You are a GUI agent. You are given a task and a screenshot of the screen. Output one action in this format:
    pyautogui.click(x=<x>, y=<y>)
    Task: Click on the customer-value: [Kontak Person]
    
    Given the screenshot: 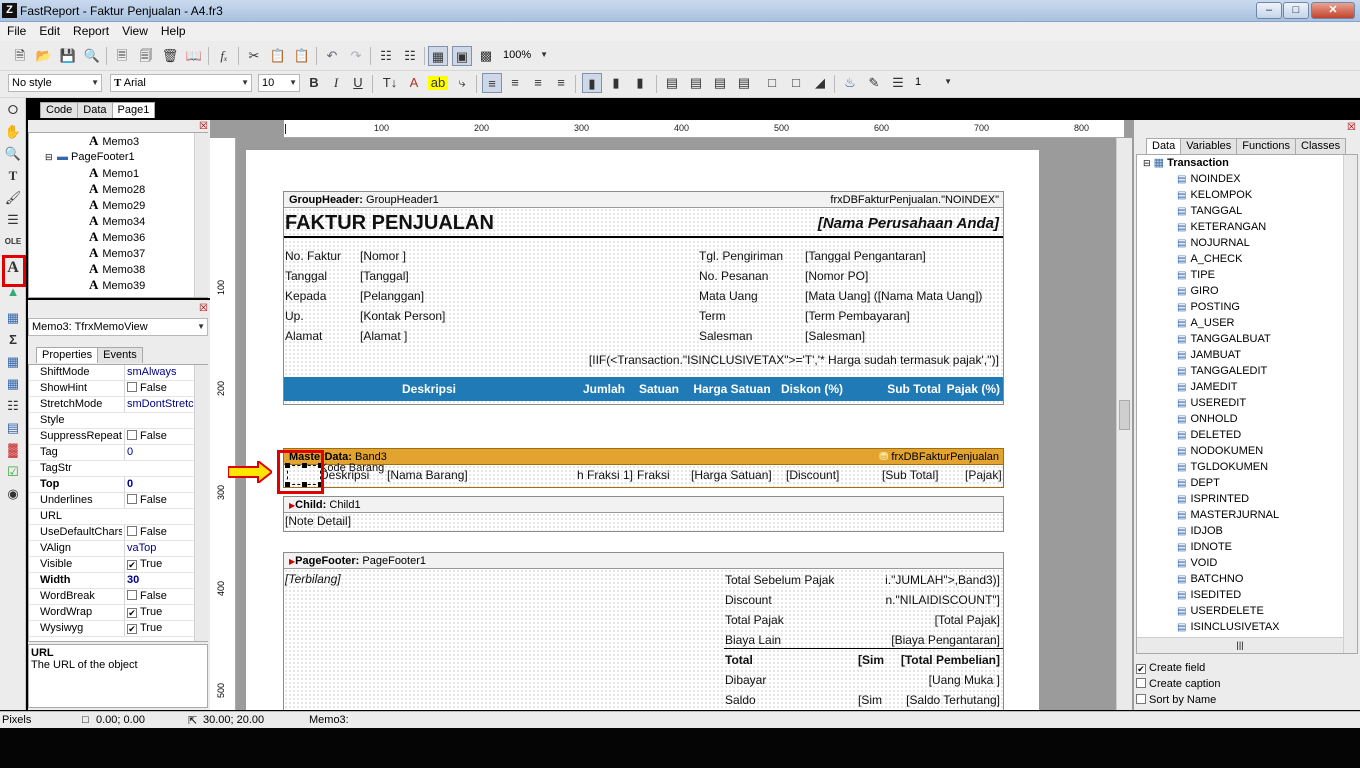 What is the action you would take?
    pyautogui.click(x=402, y=316)
    